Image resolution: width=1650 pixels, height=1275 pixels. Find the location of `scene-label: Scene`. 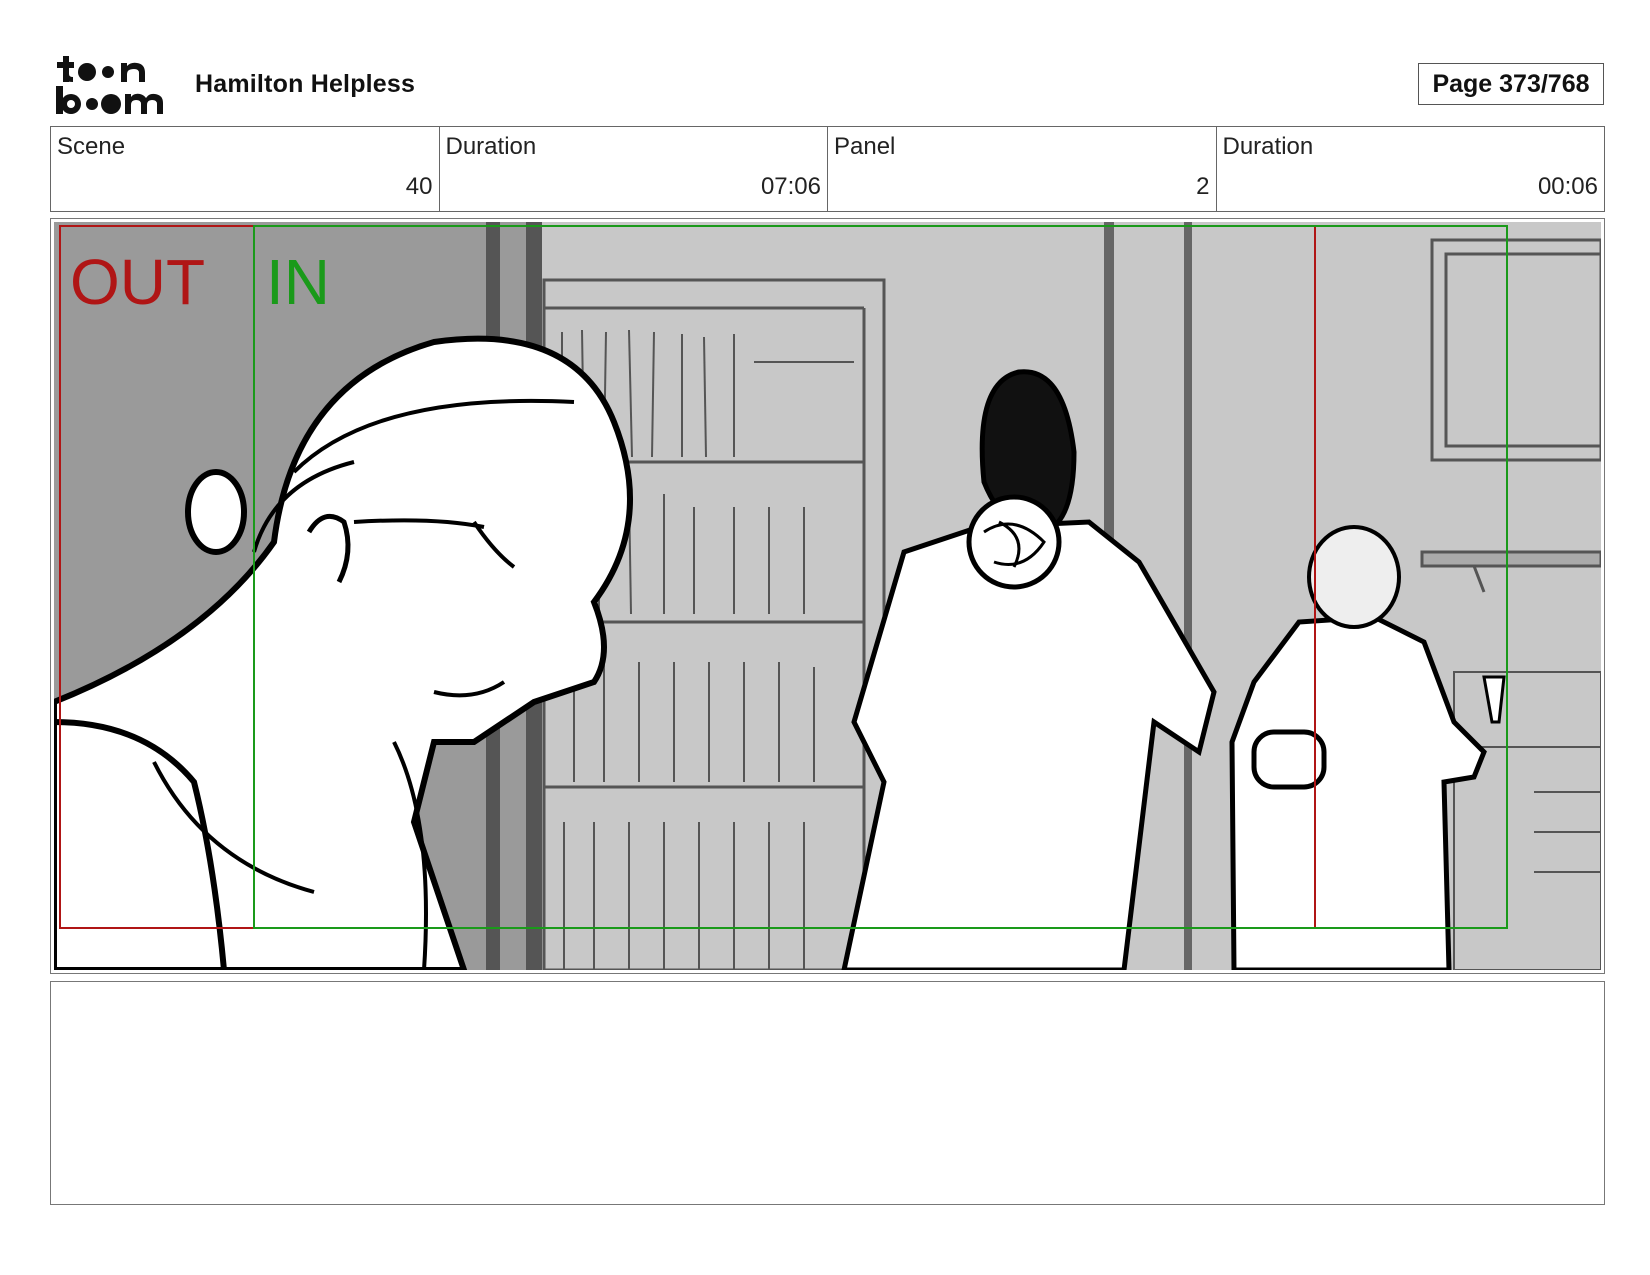

scene-label: Scene is located at coordinates (91, 146).